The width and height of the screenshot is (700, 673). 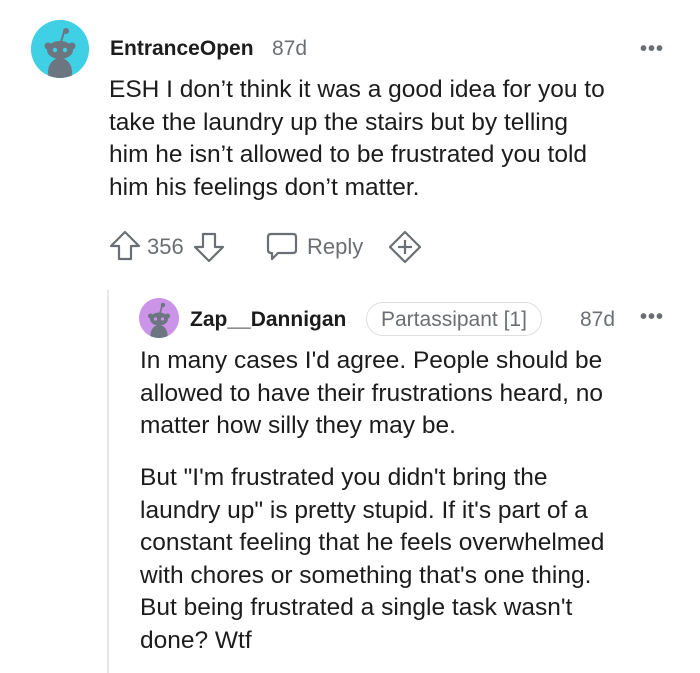 What do you see at coordinates (268, 320) in the screenshot?
I see `reply-username: Zap__Dannigan` at bounding box center [268, 320].